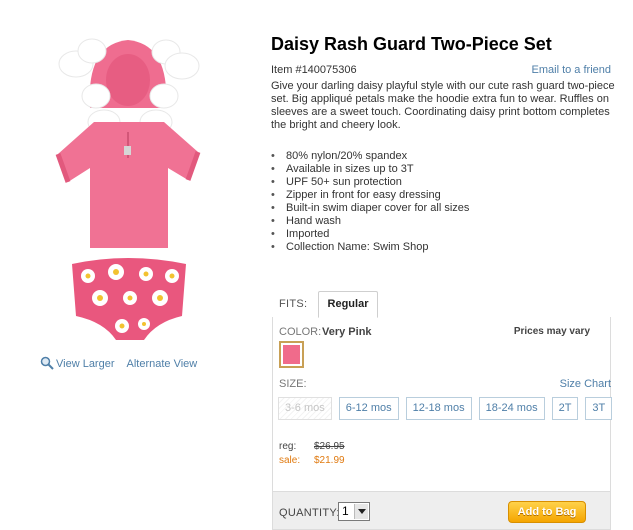  What do you see at coordinates (345, 511) in the screenshot?
I see `quantity-value: 1` at bounding box center [345, 511].